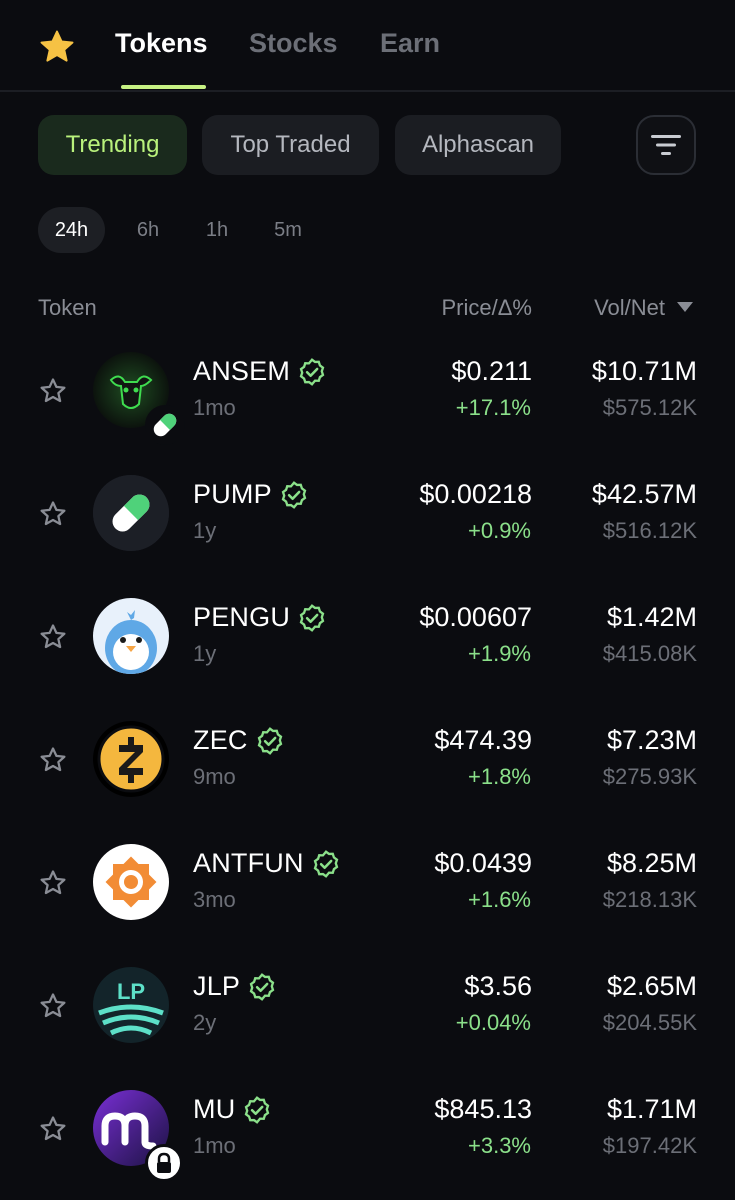 The height and width of the screenshot is (1200, 735). I want to click on token-net: $575.12K, so click(649, 407).